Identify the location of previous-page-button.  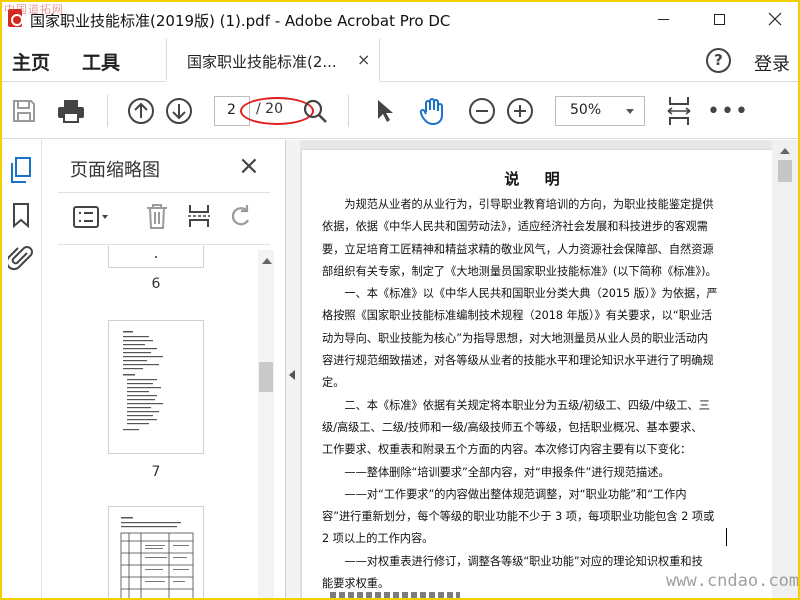
(141, 111).